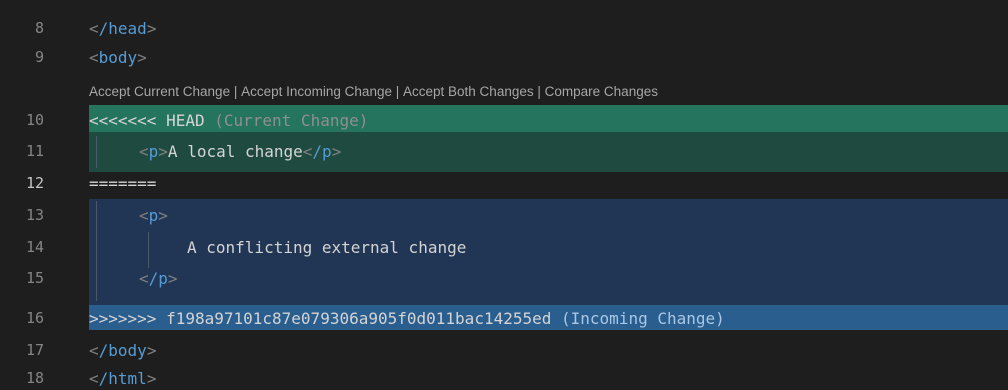 This screenshot has width=1008, height=390. Describe the element at coordinates (504, 215) in the screenshot. I see `code-line-13: 13 < p >` at that location.